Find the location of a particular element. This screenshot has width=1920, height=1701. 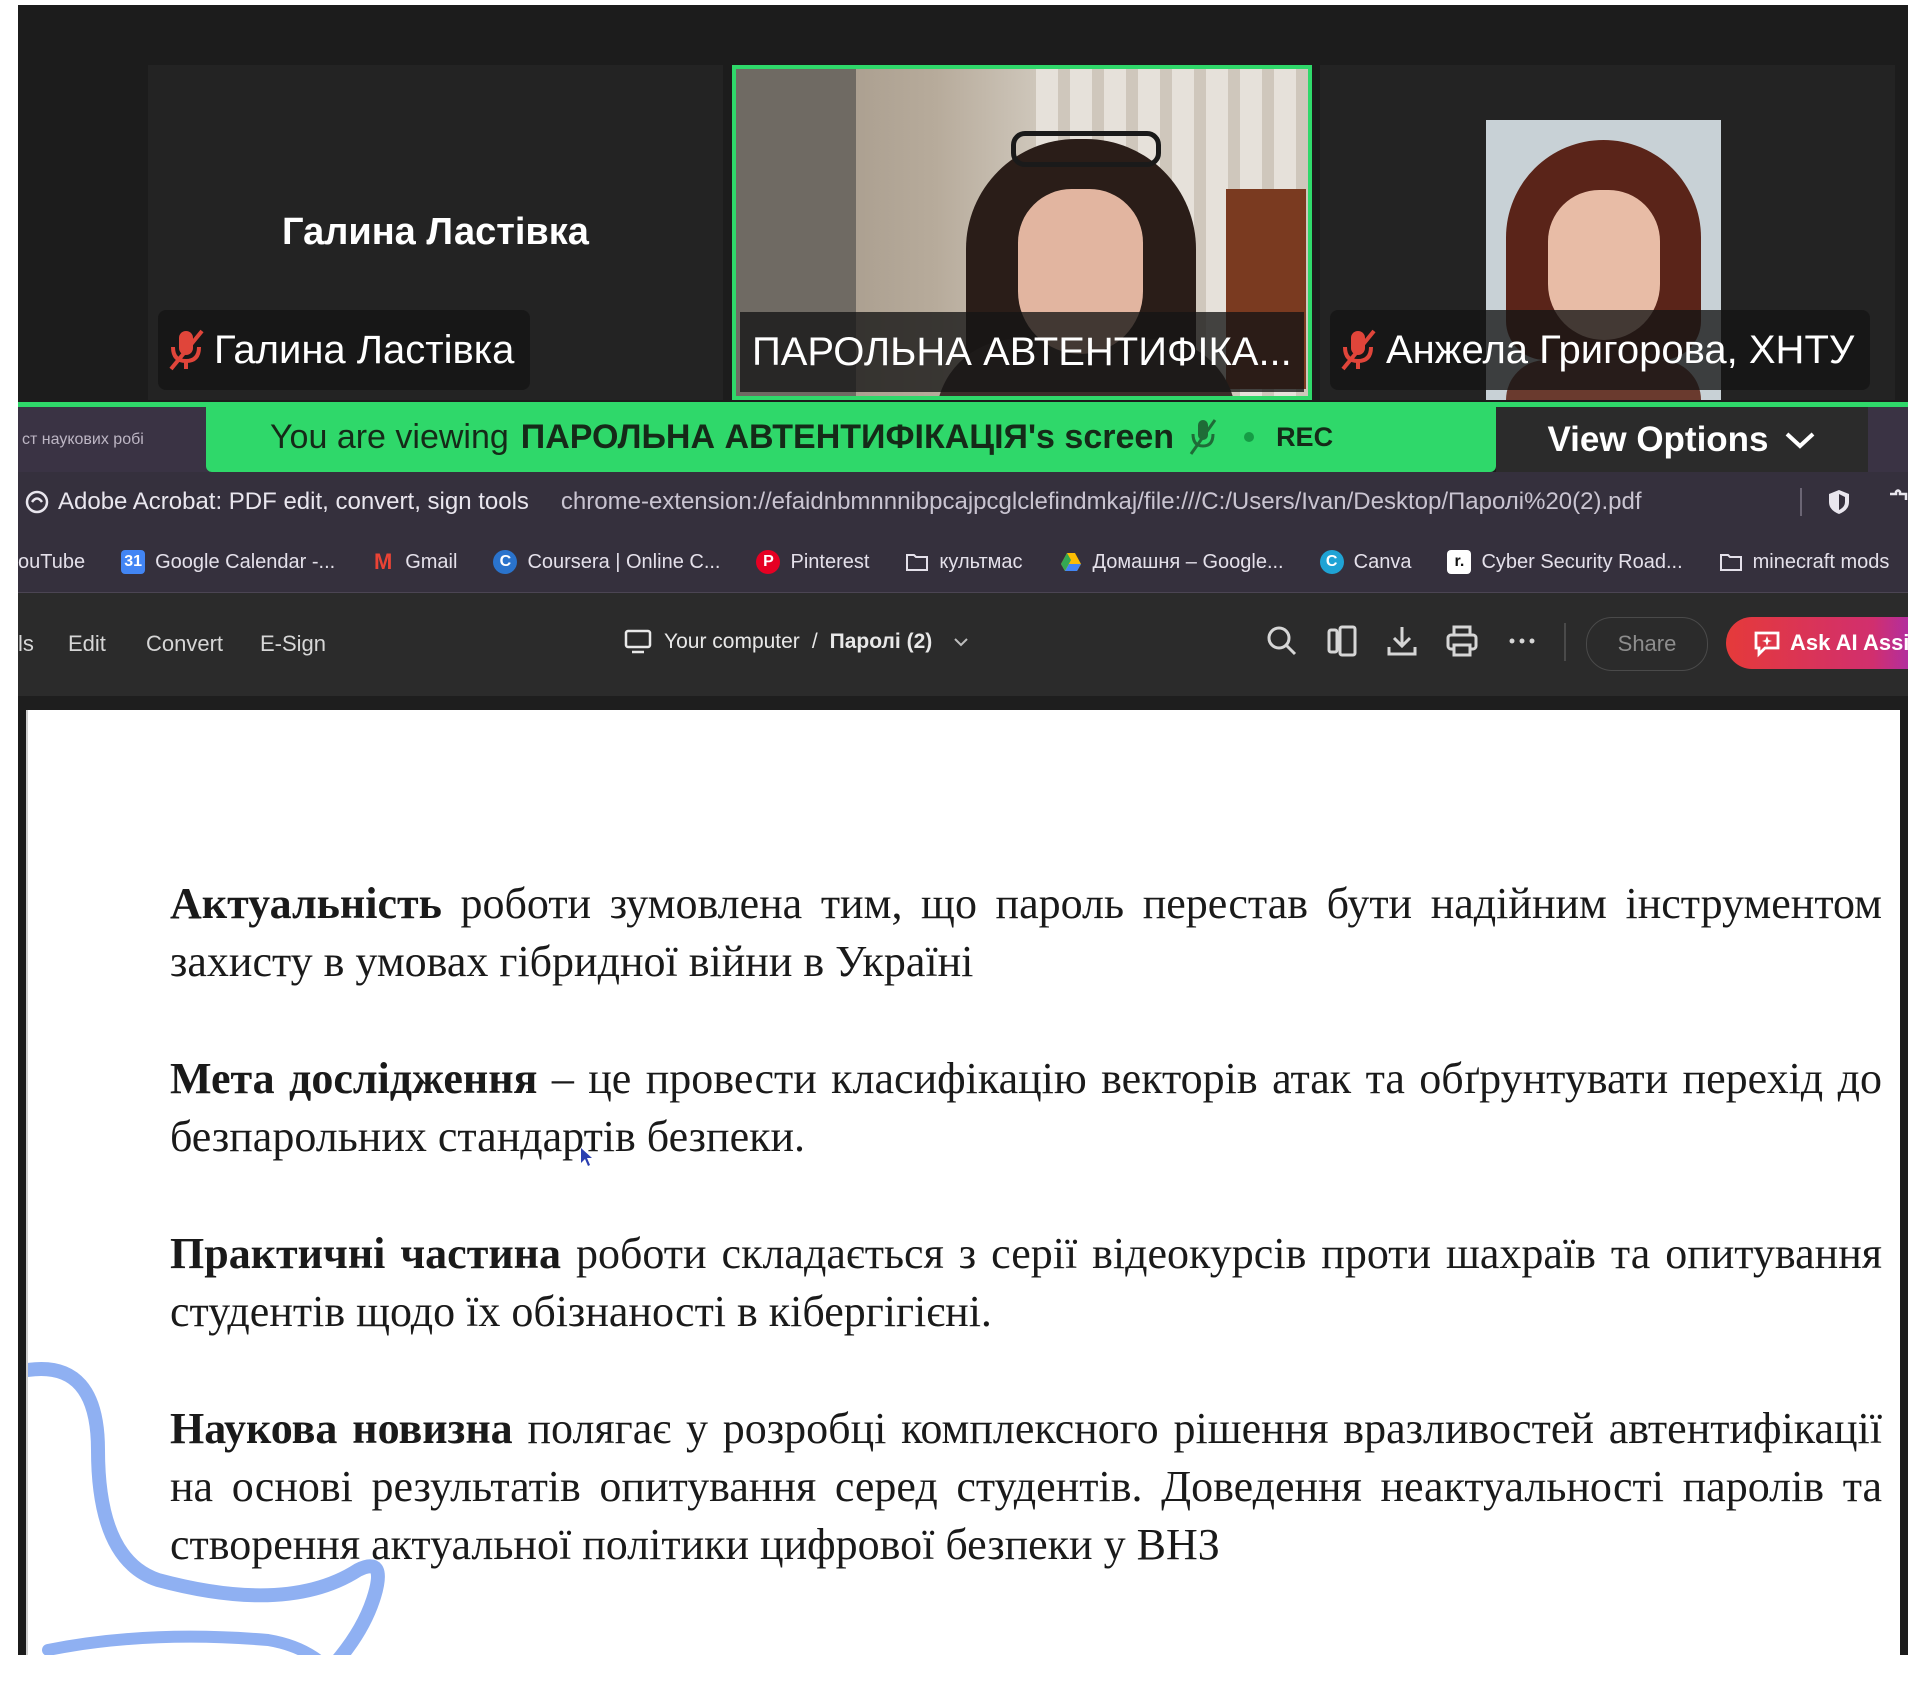

recording-indicator: REC is located at coordinates (1305, 436).